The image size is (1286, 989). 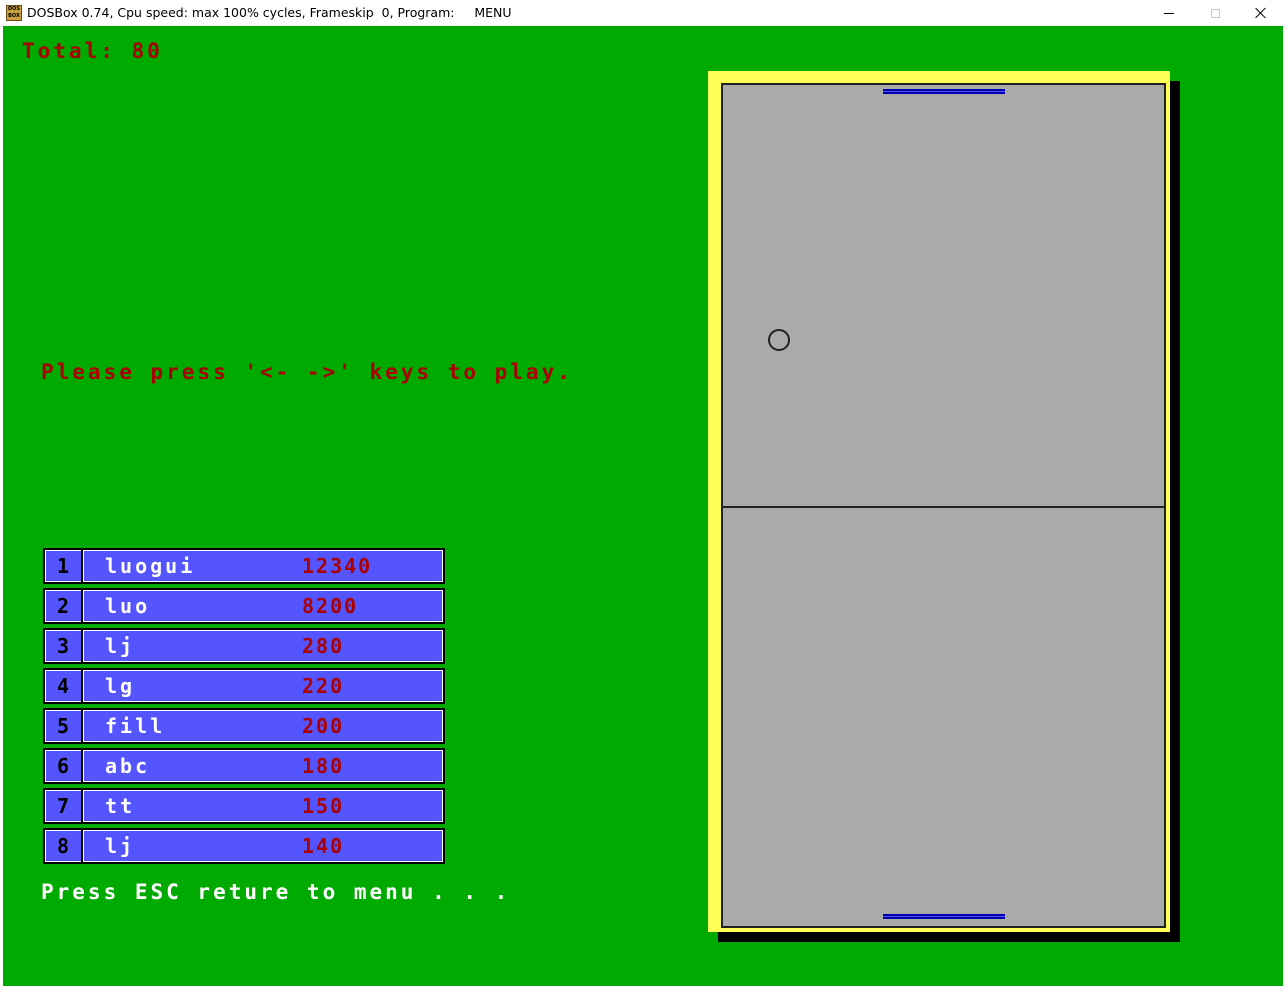 I want to click on rank-number: 3, so click(x=64, y=646).